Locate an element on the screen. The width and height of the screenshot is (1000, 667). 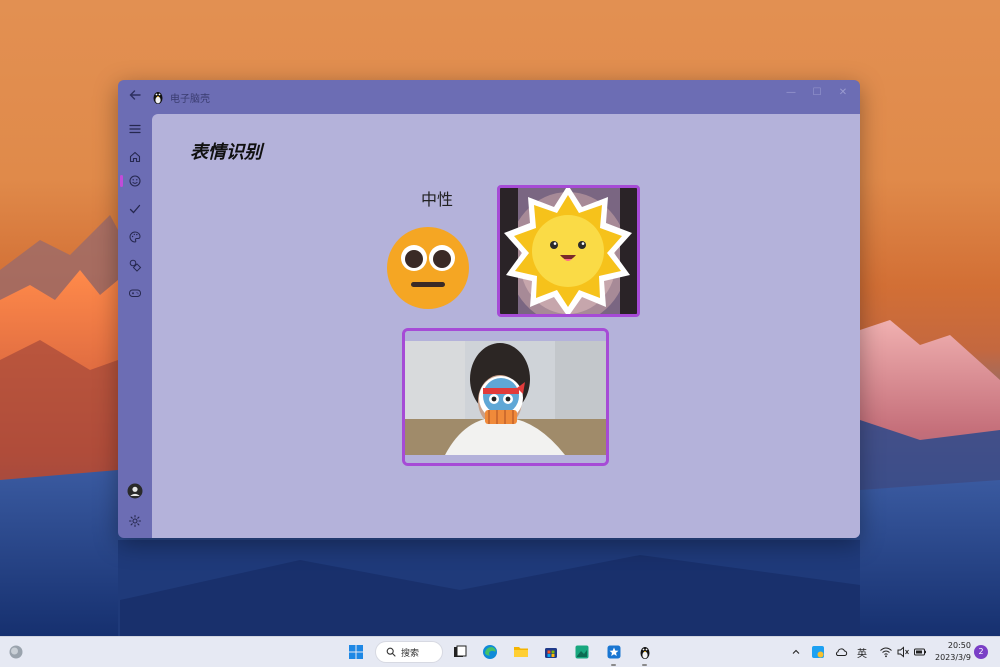
clock-date: 2023/3/9 is located at coordinates (953, 657).